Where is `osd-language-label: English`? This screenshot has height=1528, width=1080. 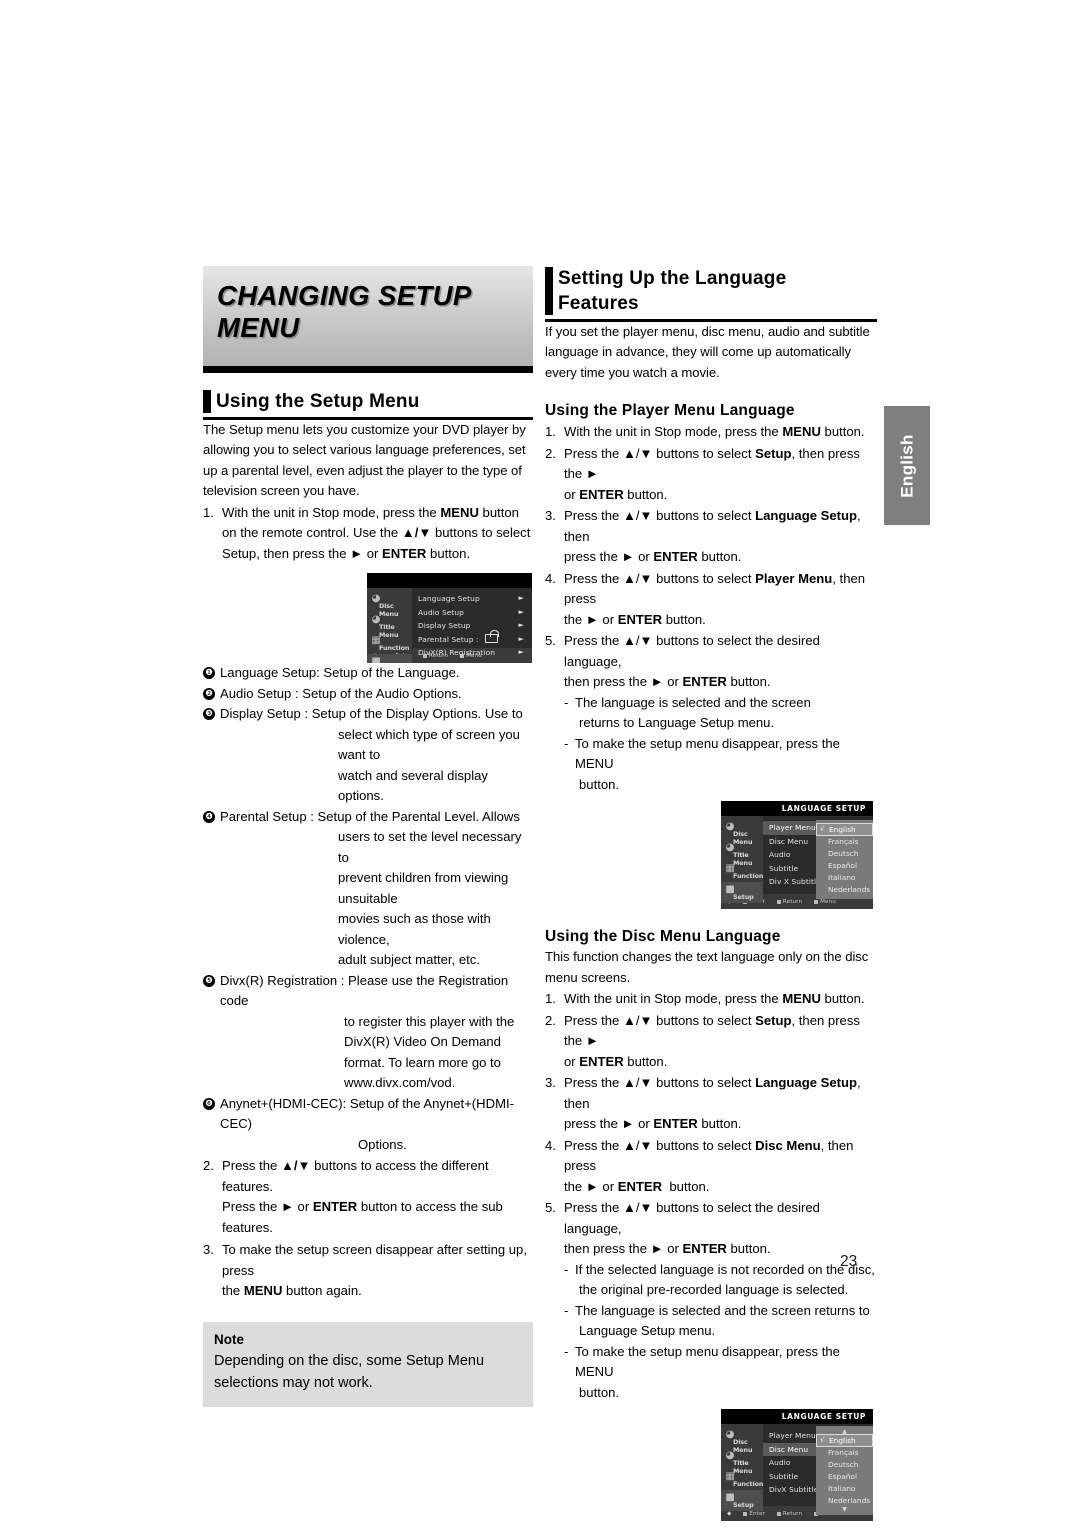
osd-language-label: English is located at coordinates (842, 829).